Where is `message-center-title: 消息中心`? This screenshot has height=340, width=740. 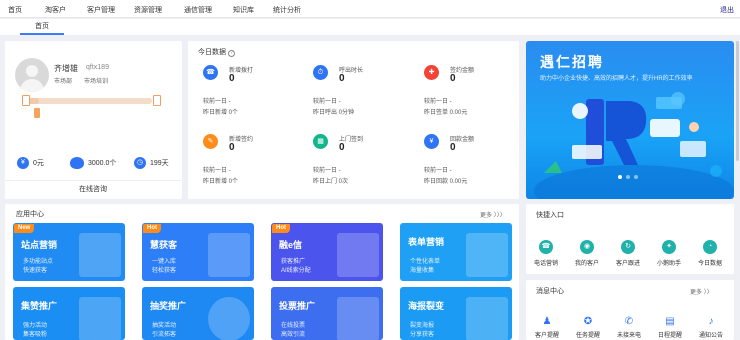 message-center-title: 消息中心 is located at coordinates (550, 291).